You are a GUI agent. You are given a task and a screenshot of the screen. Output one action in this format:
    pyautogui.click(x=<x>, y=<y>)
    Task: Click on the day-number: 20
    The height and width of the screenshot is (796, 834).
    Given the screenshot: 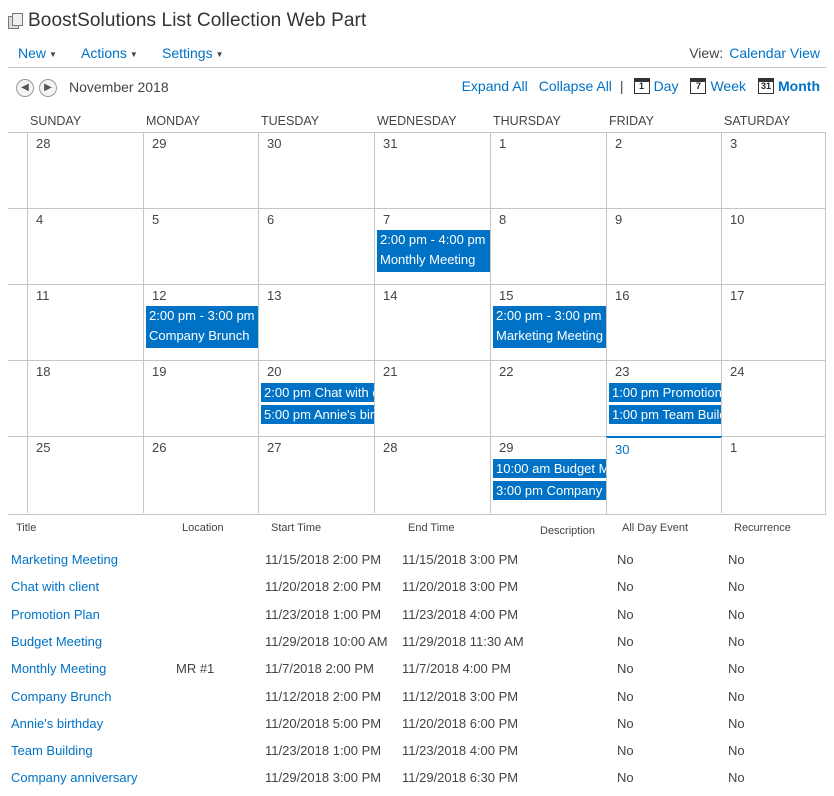 What is the action you would take?
    pyautogui.click(x=274, y=371)
    